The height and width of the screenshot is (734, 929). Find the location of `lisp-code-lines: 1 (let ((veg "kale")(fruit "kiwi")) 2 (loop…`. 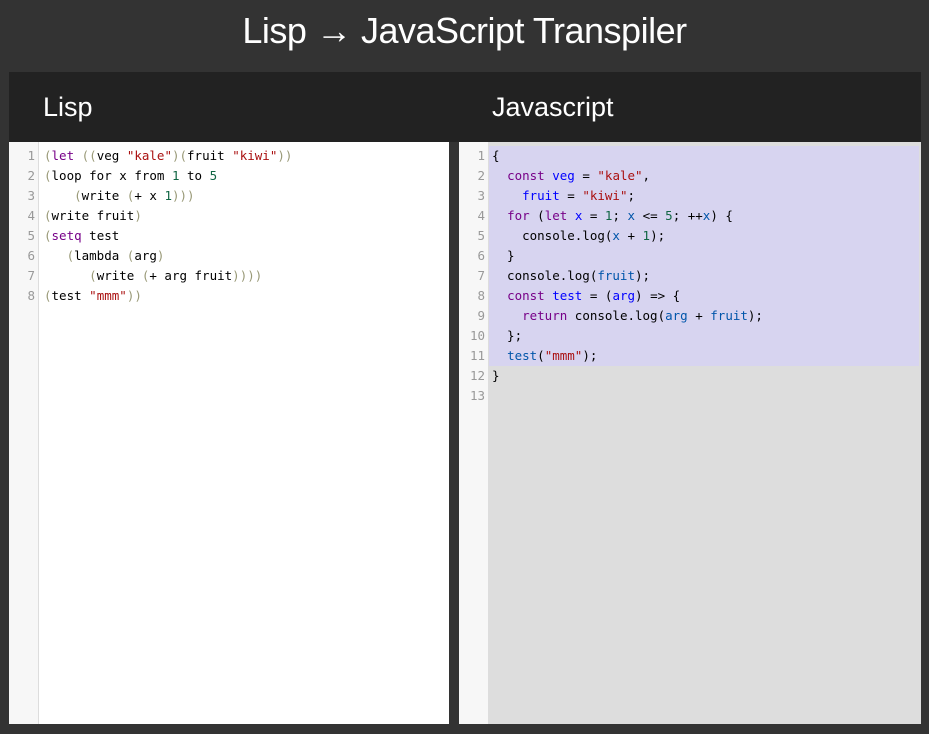

lisp-code-lines: 1 (let ((veg "kale")(fruit "kiwi")) 2 (loop… is located at coordinates (229, 226).